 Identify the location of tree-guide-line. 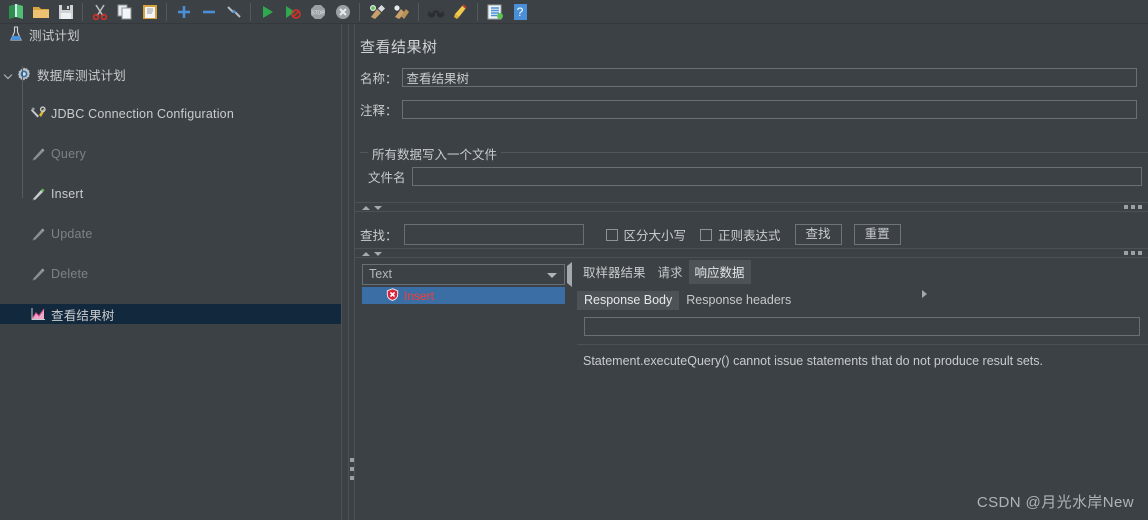
(22, 132).